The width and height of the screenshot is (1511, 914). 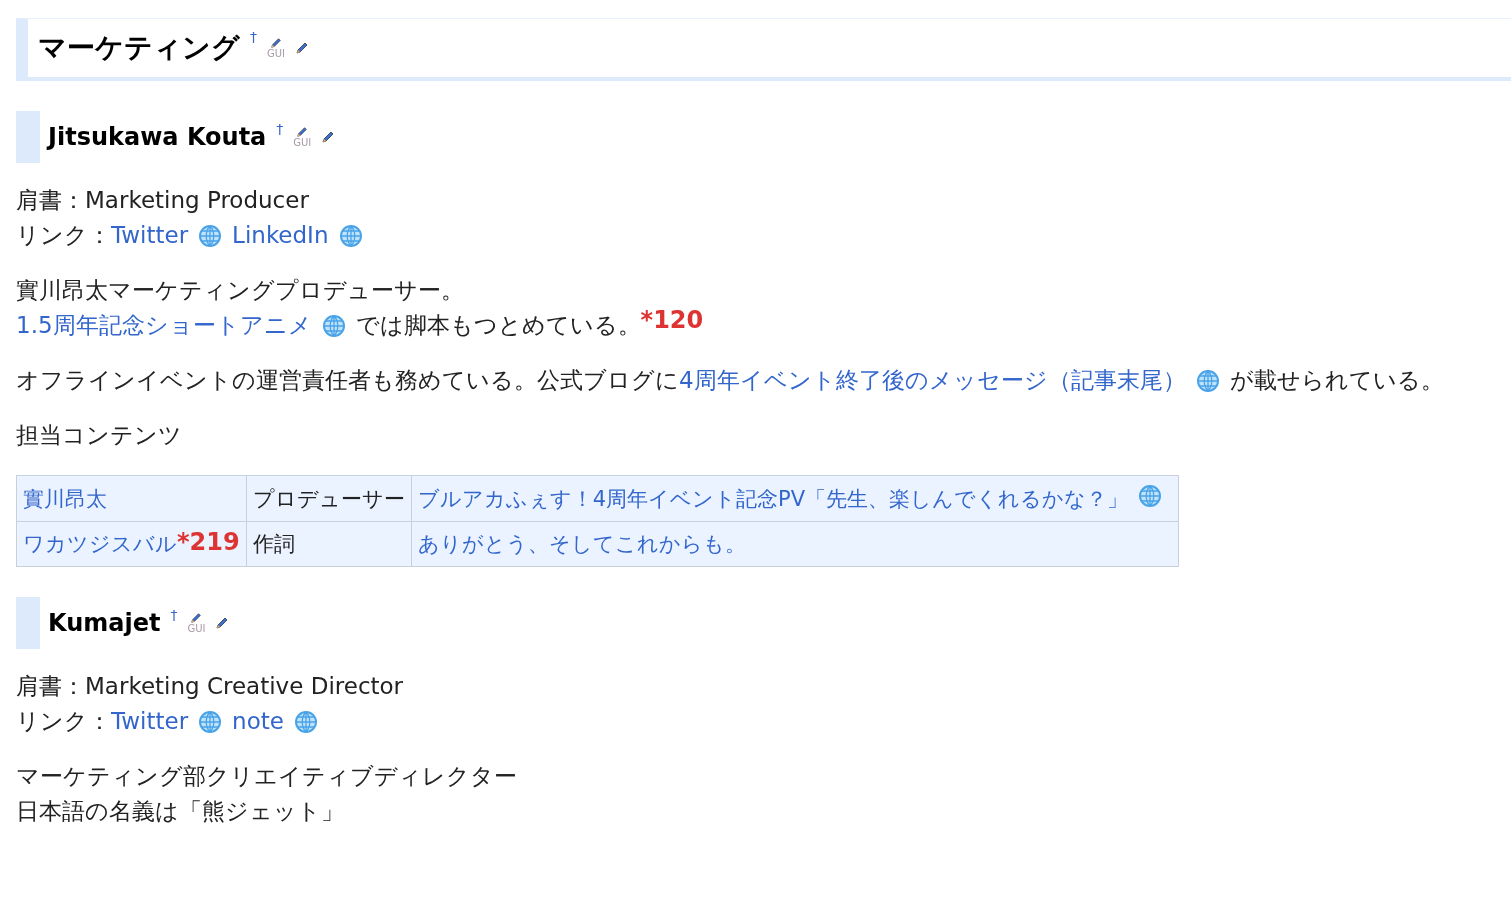 What do you see at coordinates (100, 544) in the screenshot?
I see `link: ワカツジスバル` at bounding box center [100, 544].